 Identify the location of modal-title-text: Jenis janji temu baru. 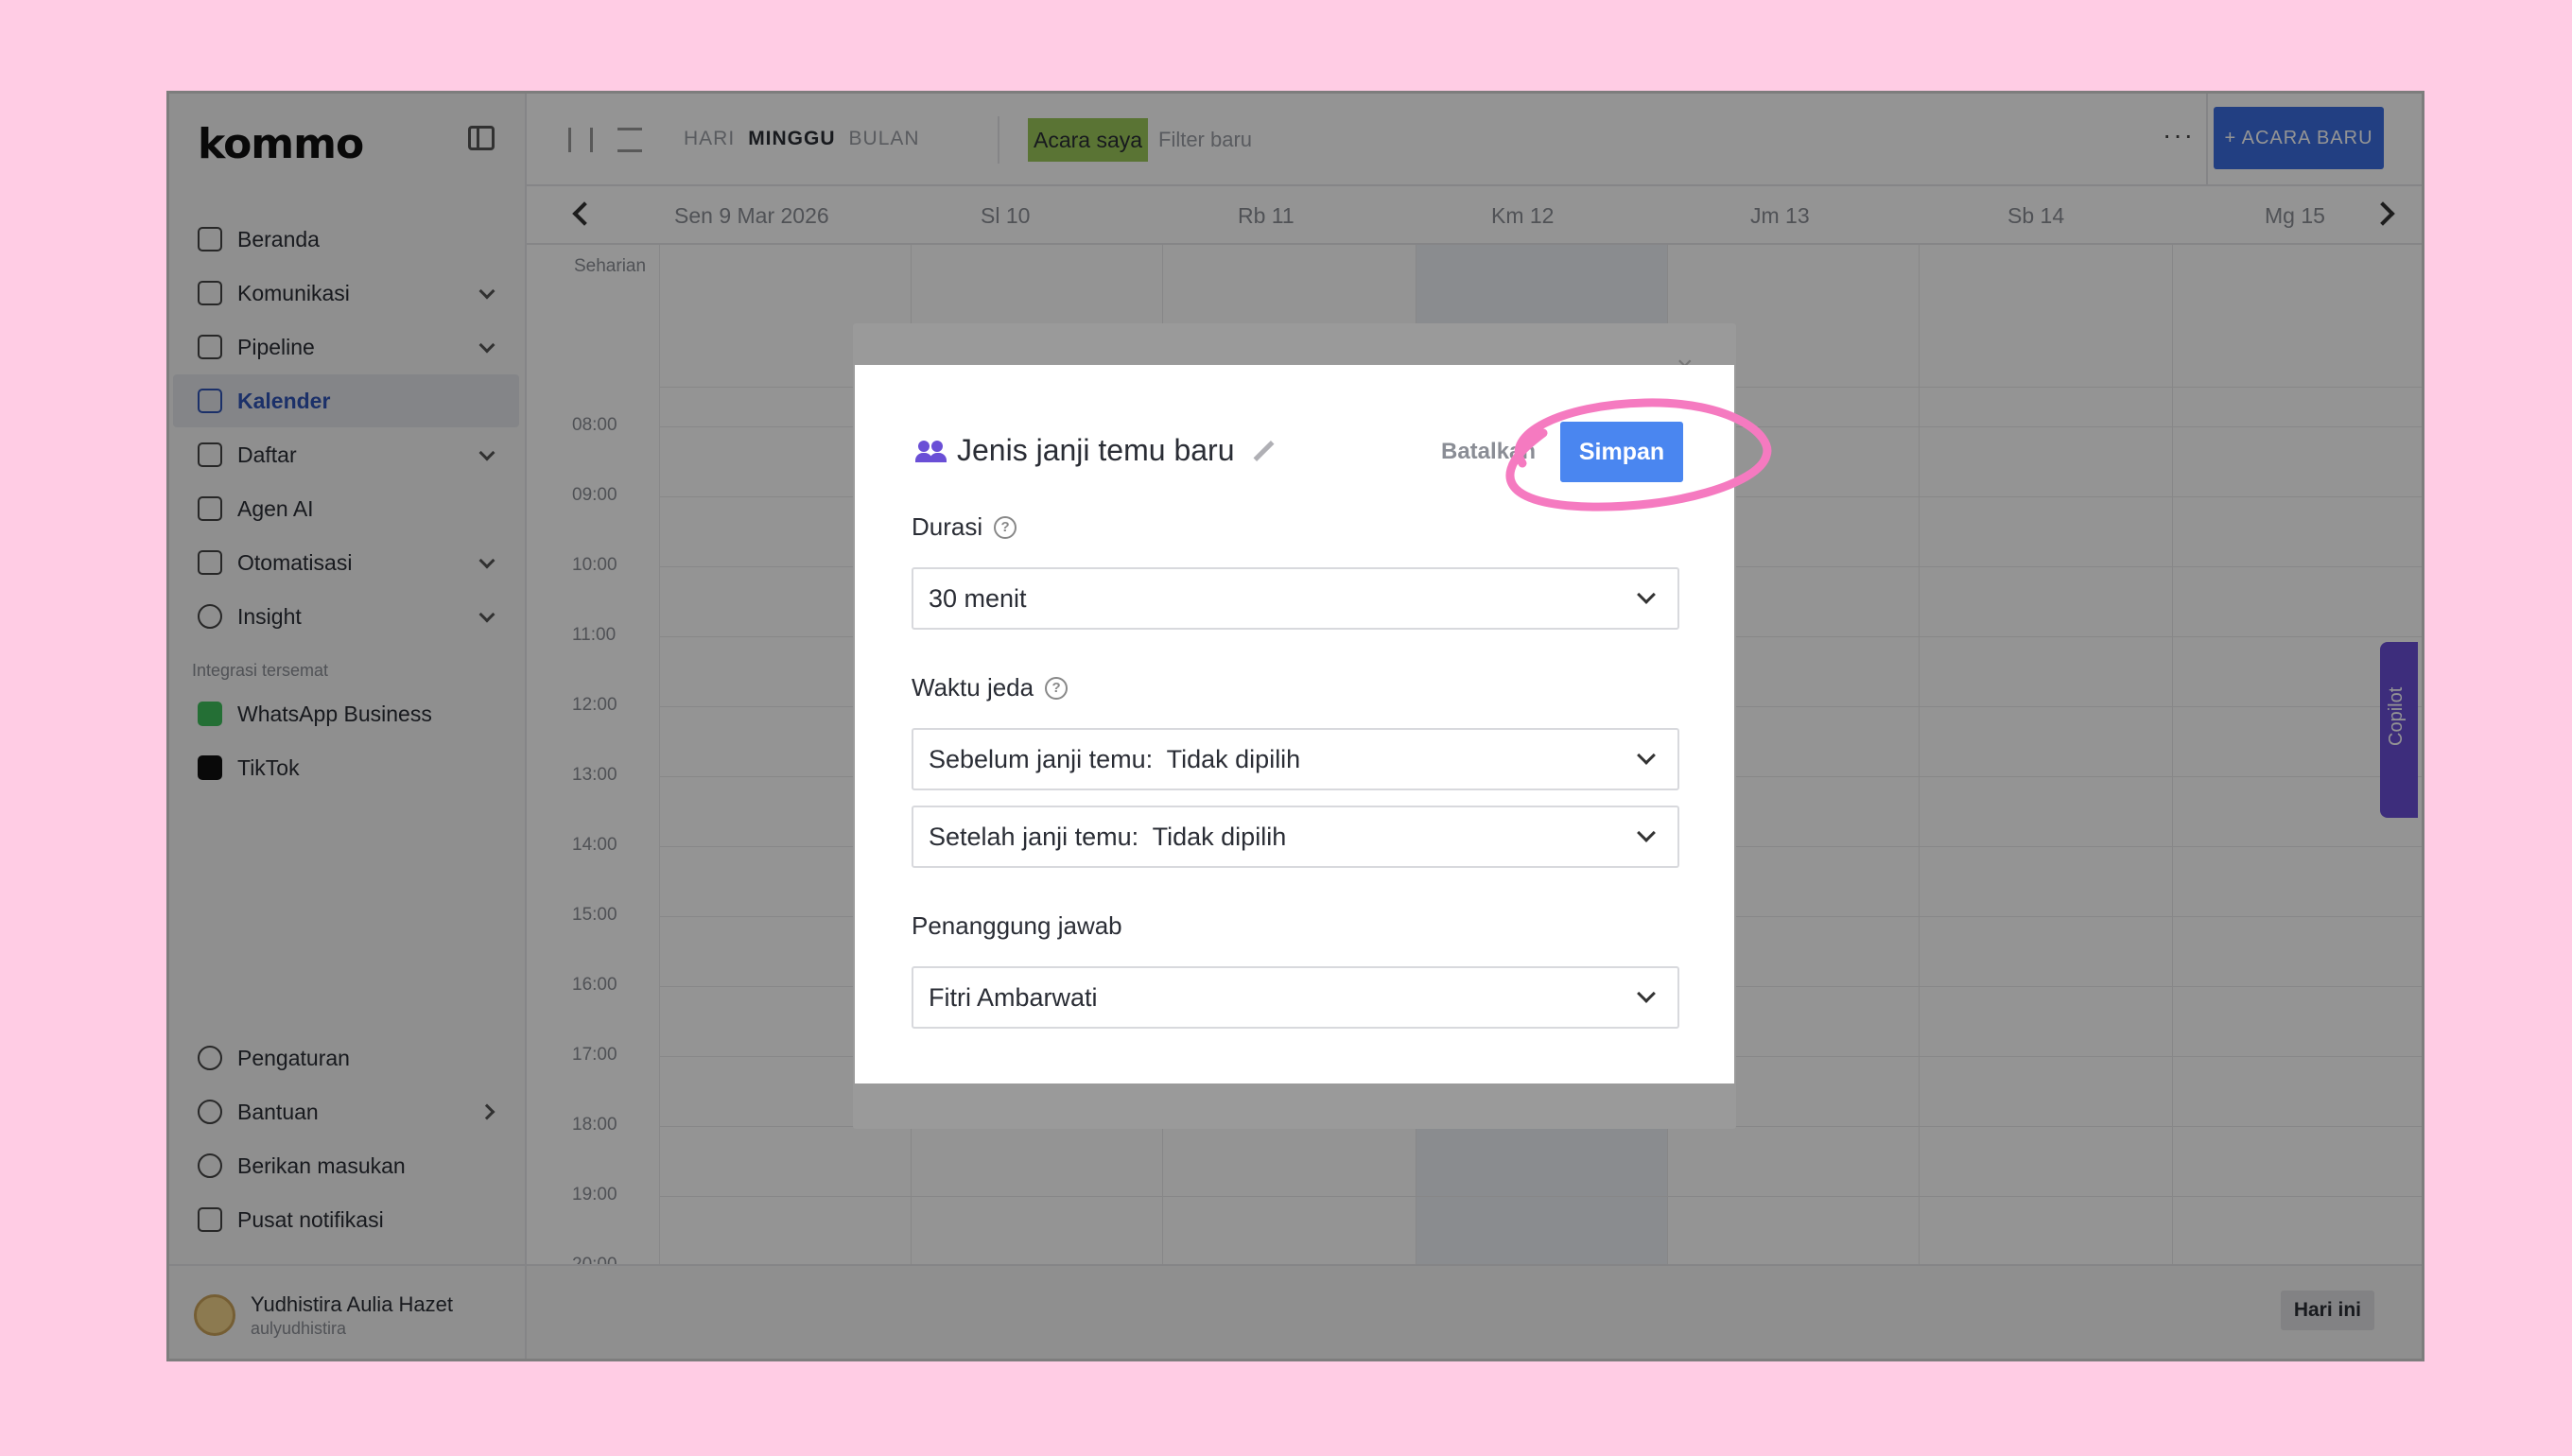
(1095, 450).